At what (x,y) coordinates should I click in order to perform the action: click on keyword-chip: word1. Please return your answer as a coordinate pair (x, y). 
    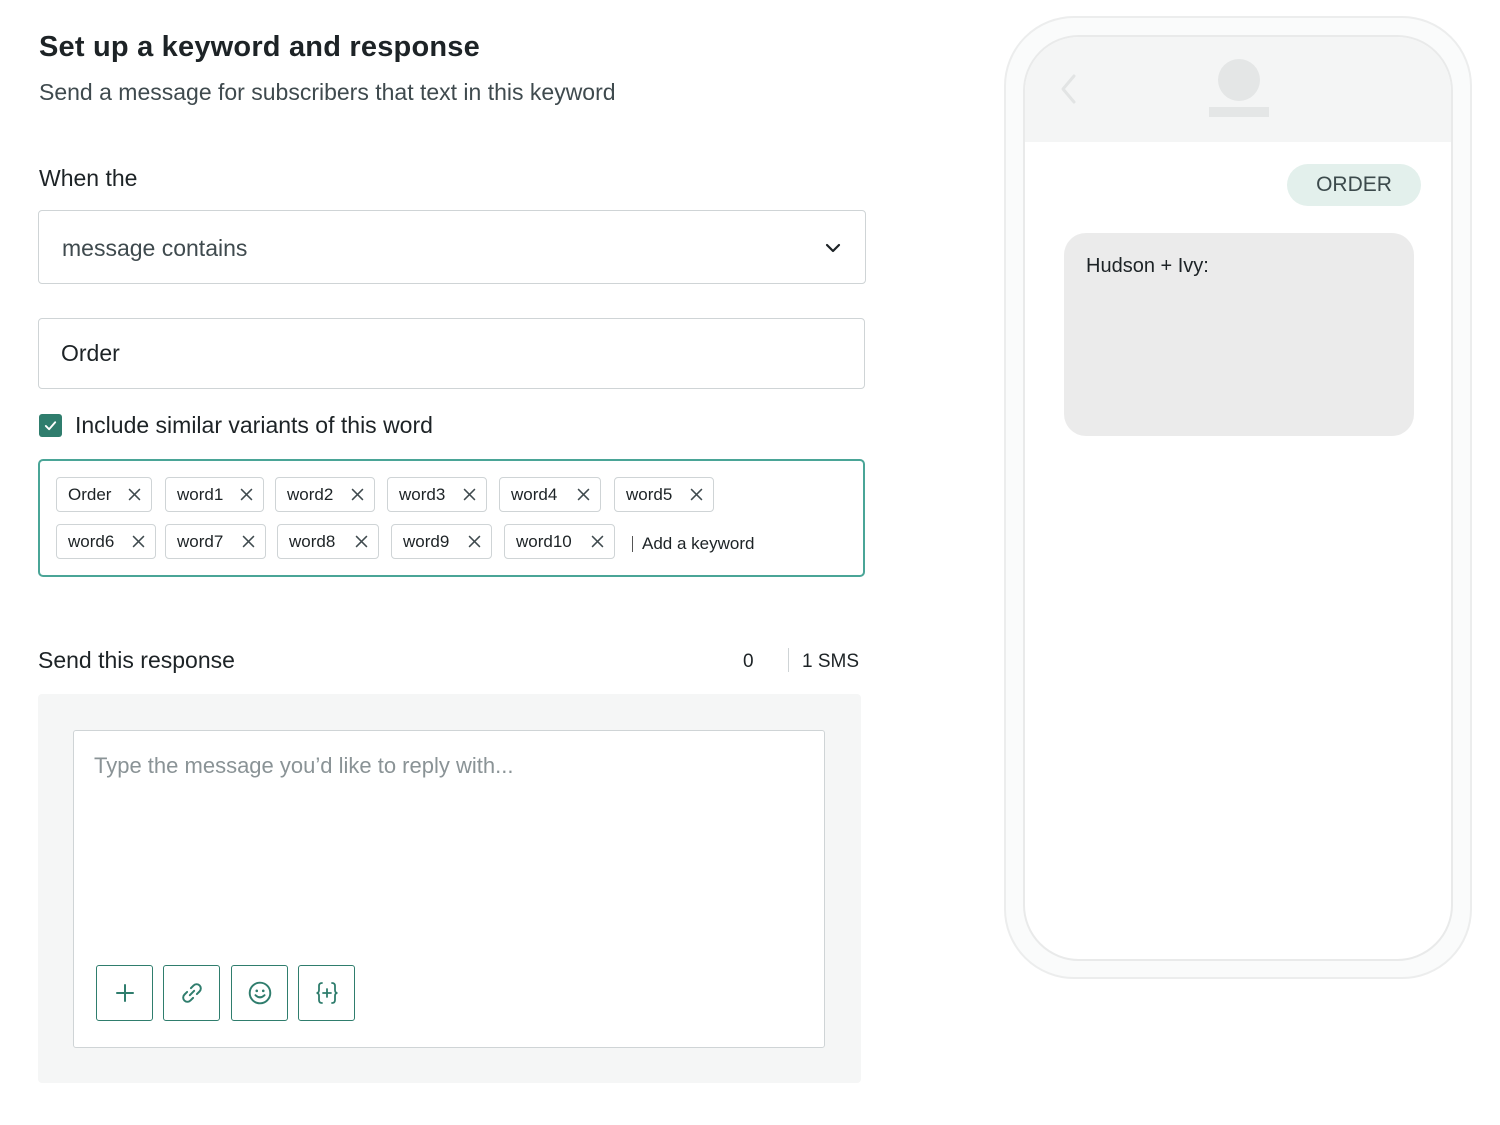
    Looking at the image, I should click on (214, 494).